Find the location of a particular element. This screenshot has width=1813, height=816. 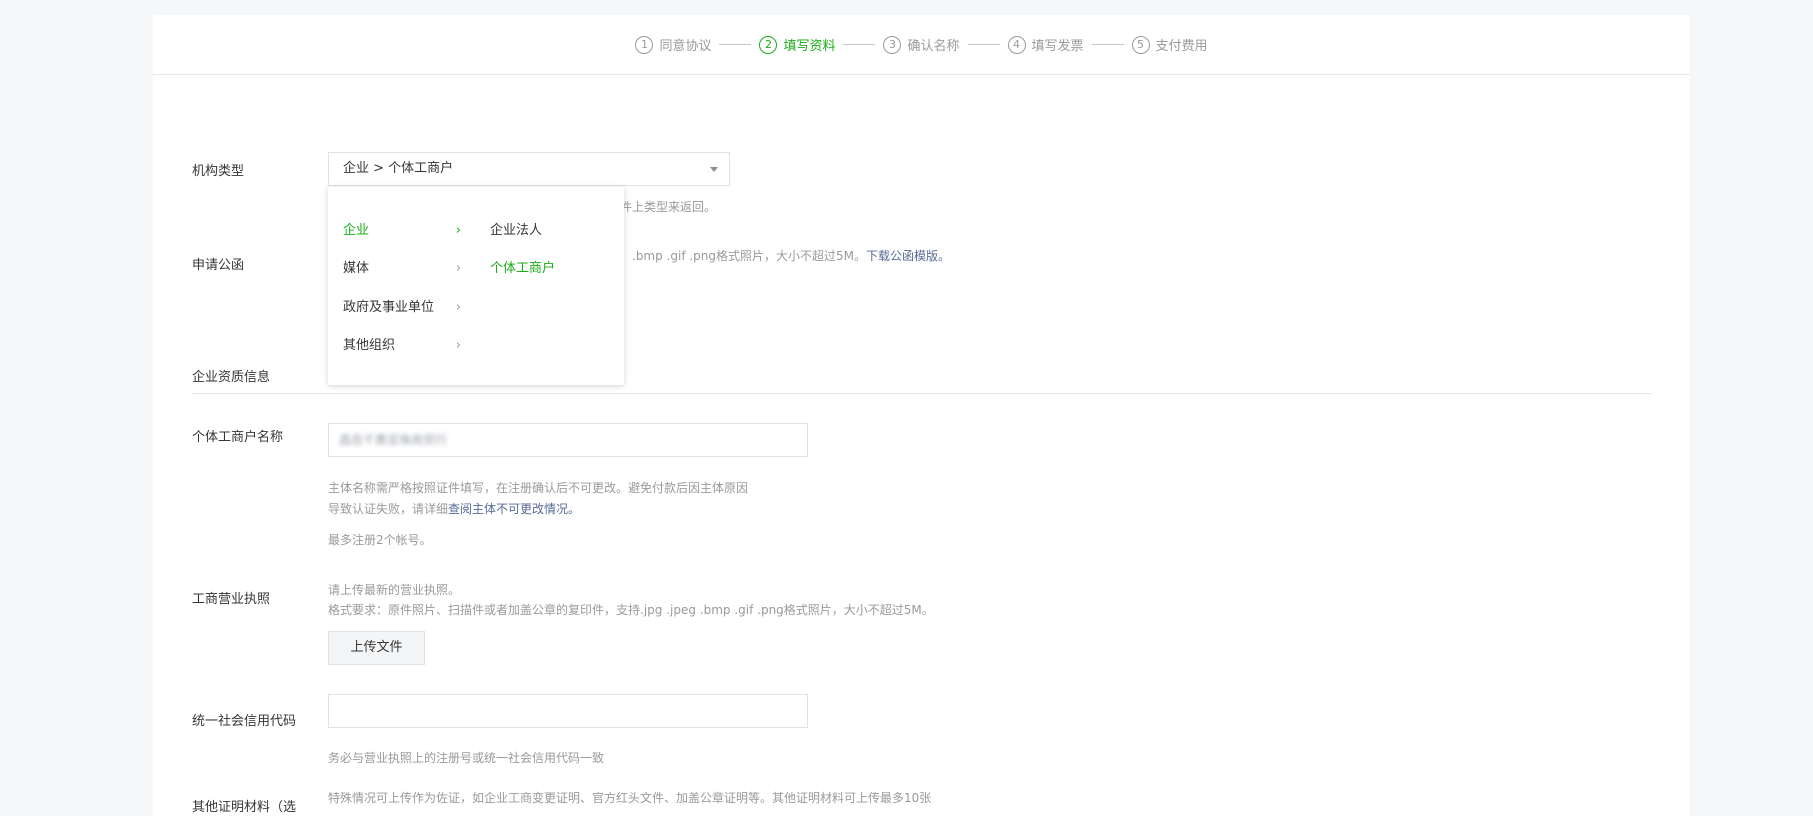

credit-code-hint: 务必与营业执照上的注册号或统一社会信用代码一致 is located at coordinates (466, 758).